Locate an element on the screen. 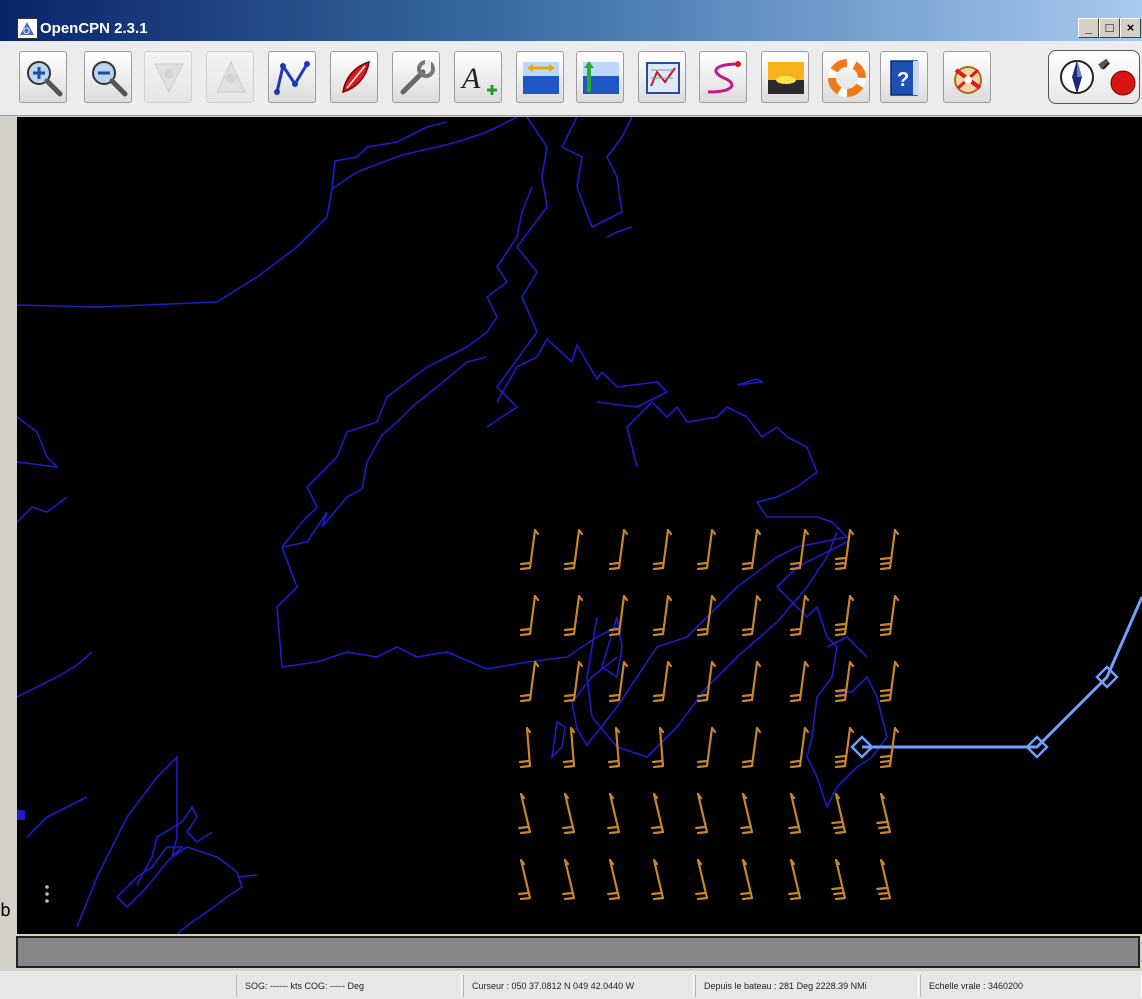  grib-button is located at coordinates (967, 77).